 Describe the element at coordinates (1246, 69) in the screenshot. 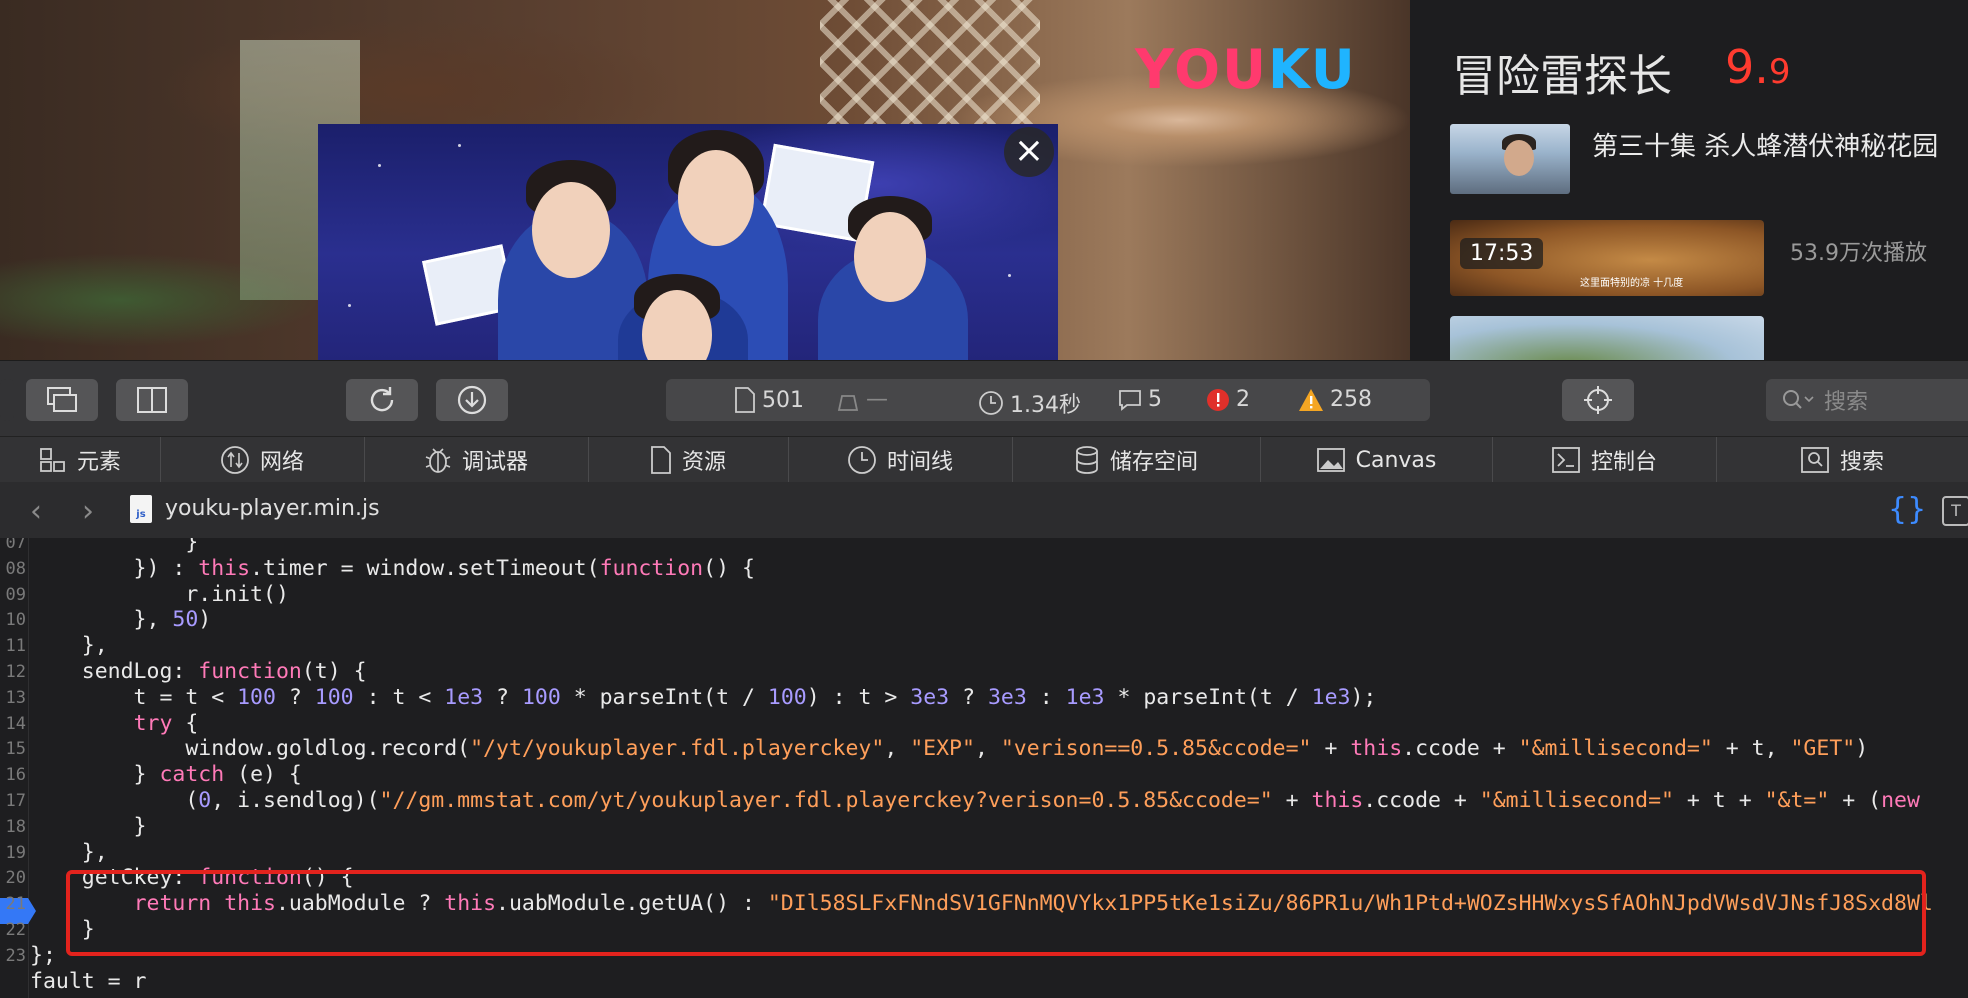

I see `youku-logo: YOUKU` at that location.